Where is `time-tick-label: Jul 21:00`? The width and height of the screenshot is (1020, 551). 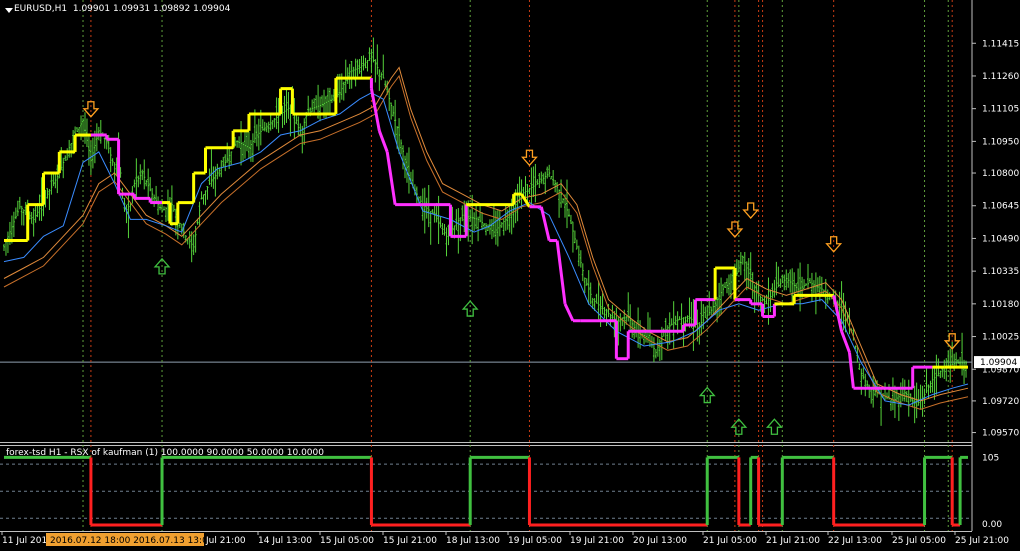
time-tick-label: Jul 21:00 is located at coordinates (225, 541).